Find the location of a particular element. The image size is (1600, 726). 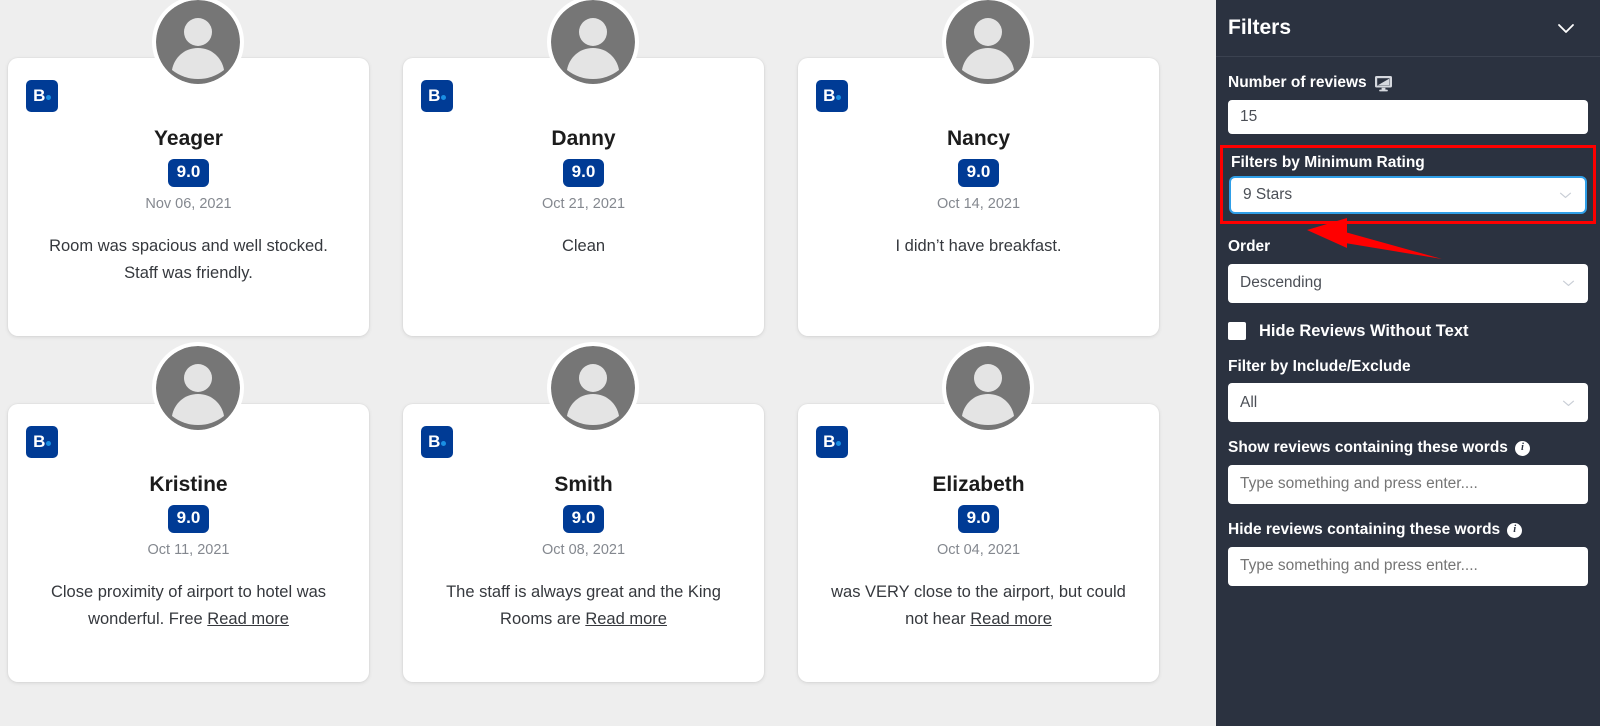

show-words-label: Show reviews containing these words i is located at coordinates (1408, 448).